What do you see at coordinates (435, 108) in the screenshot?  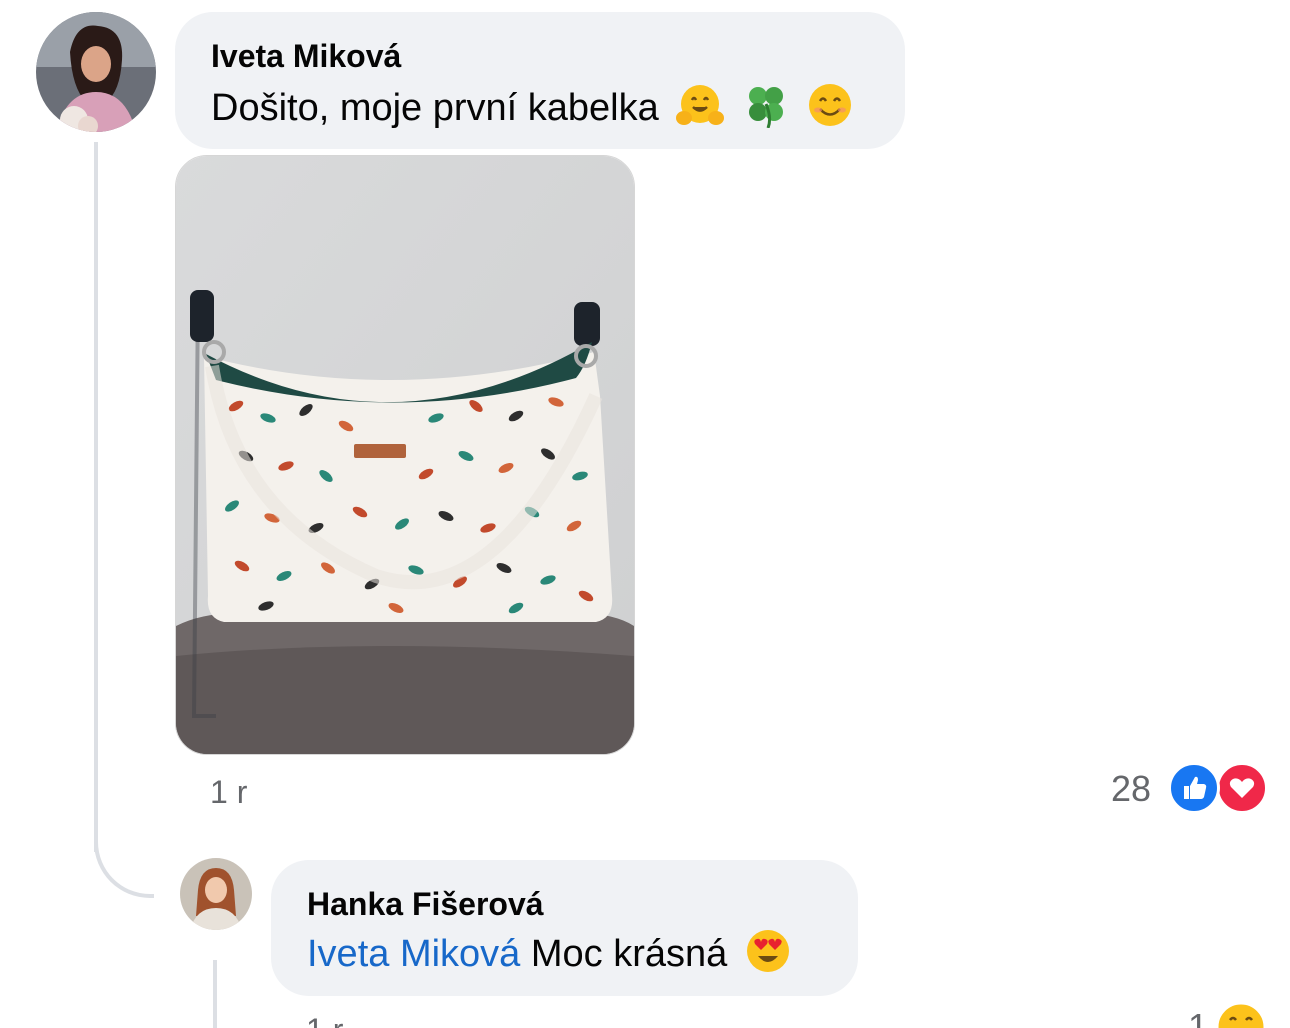 I see `comment-text: Došito, moje první kabelka` at bounding box center [435, 108].